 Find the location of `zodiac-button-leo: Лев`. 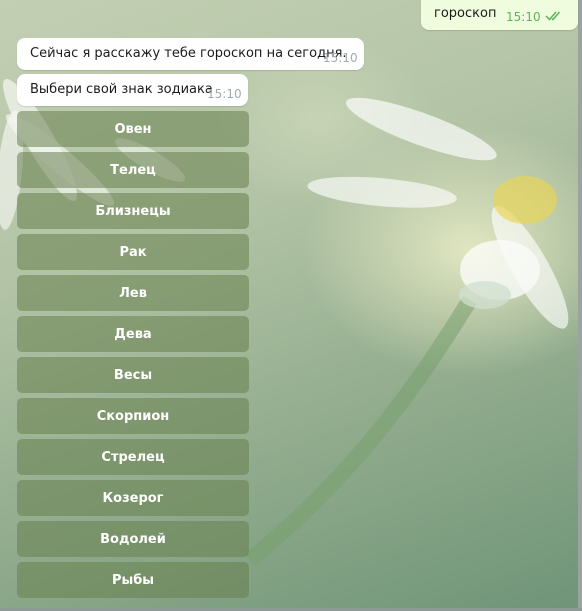

zodiac-button-leo: Лев is located at coordinates (133, 293).